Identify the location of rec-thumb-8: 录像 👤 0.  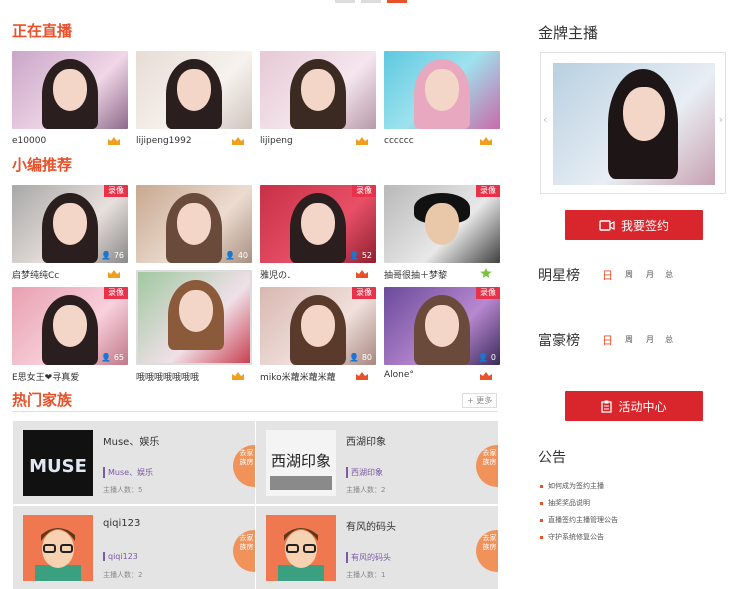
(442, 326).